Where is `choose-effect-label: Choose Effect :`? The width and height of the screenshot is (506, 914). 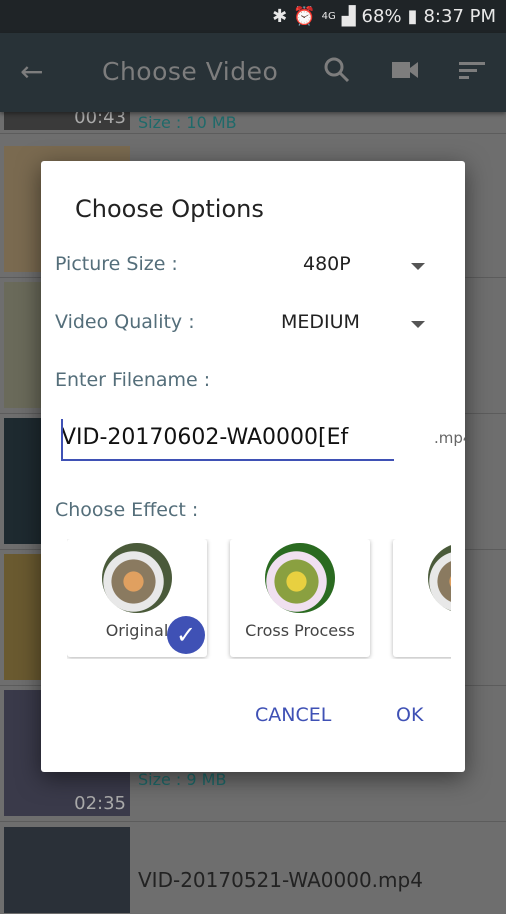 choose-effect-label: Choose Effect : is located at coordinates (127, 510).